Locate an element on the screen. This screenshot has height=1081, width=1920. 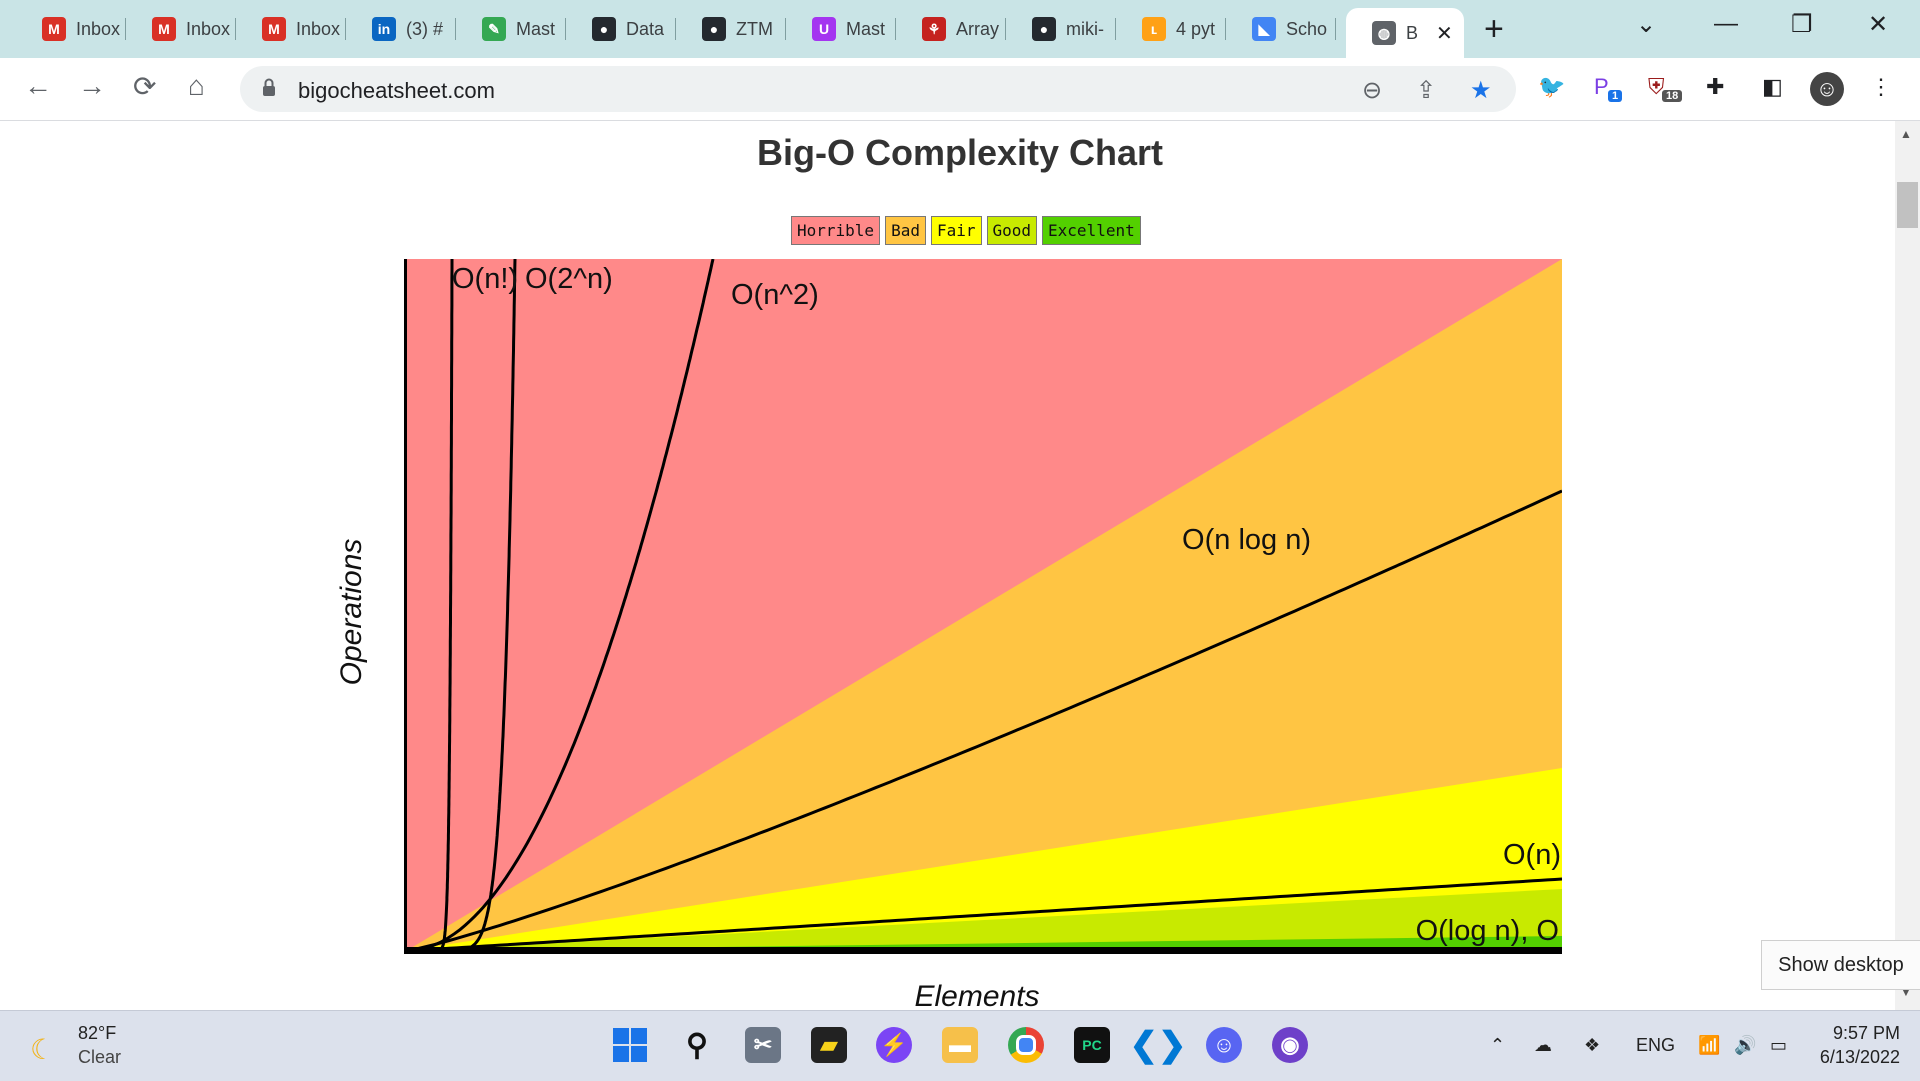
page-title: Big-O Complexity Chart is located at coordinates (960, 152).